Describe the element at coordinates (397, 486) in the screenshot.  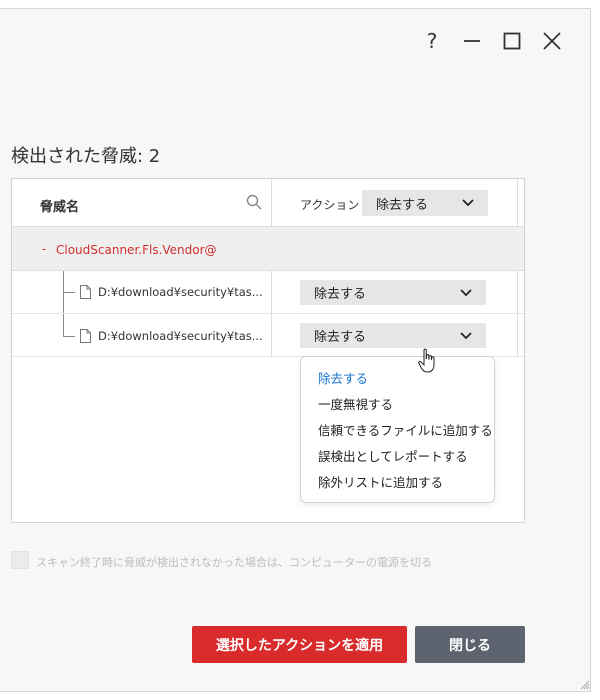
I see `menu-item-add-exclusion: 除外リストに追加する` at that location.